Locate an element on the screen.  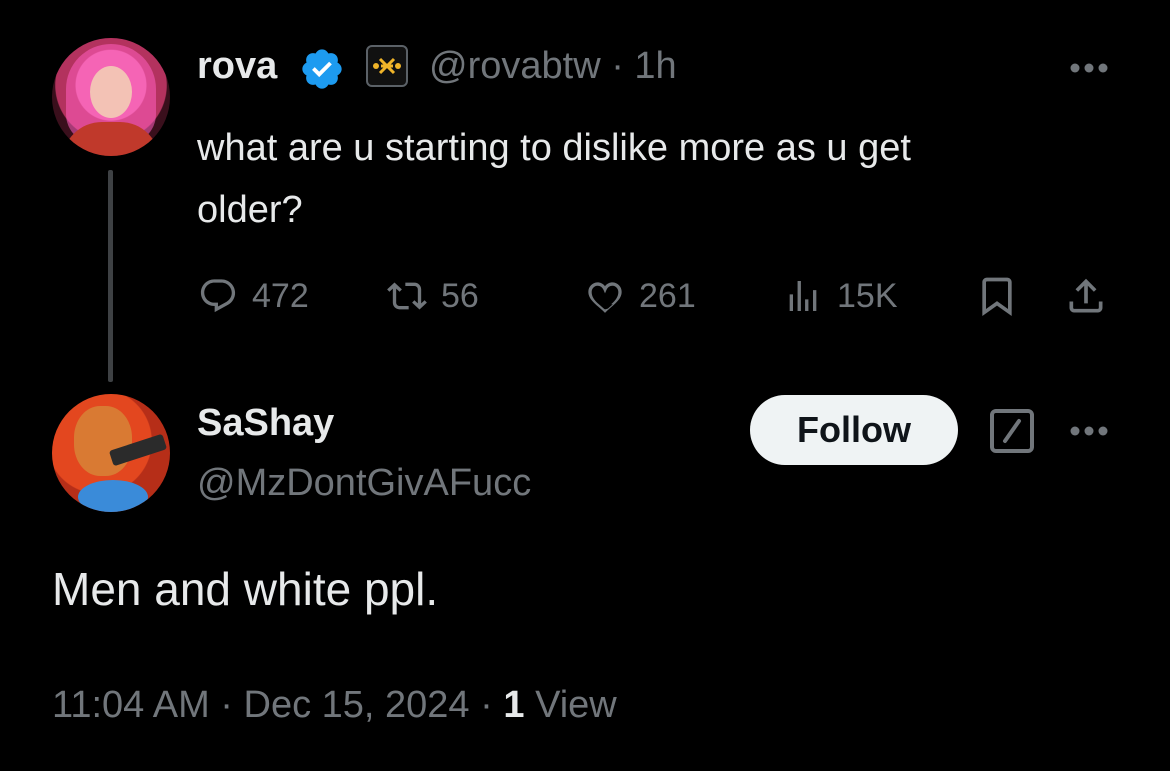
affiliate-badge-icon is located at coordinates (387, 66).